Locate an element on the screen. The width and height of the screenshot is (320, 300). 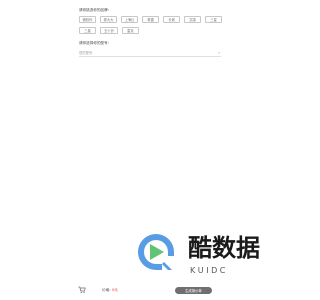
brand-button: 长城 is located at coordinates (171, 19).